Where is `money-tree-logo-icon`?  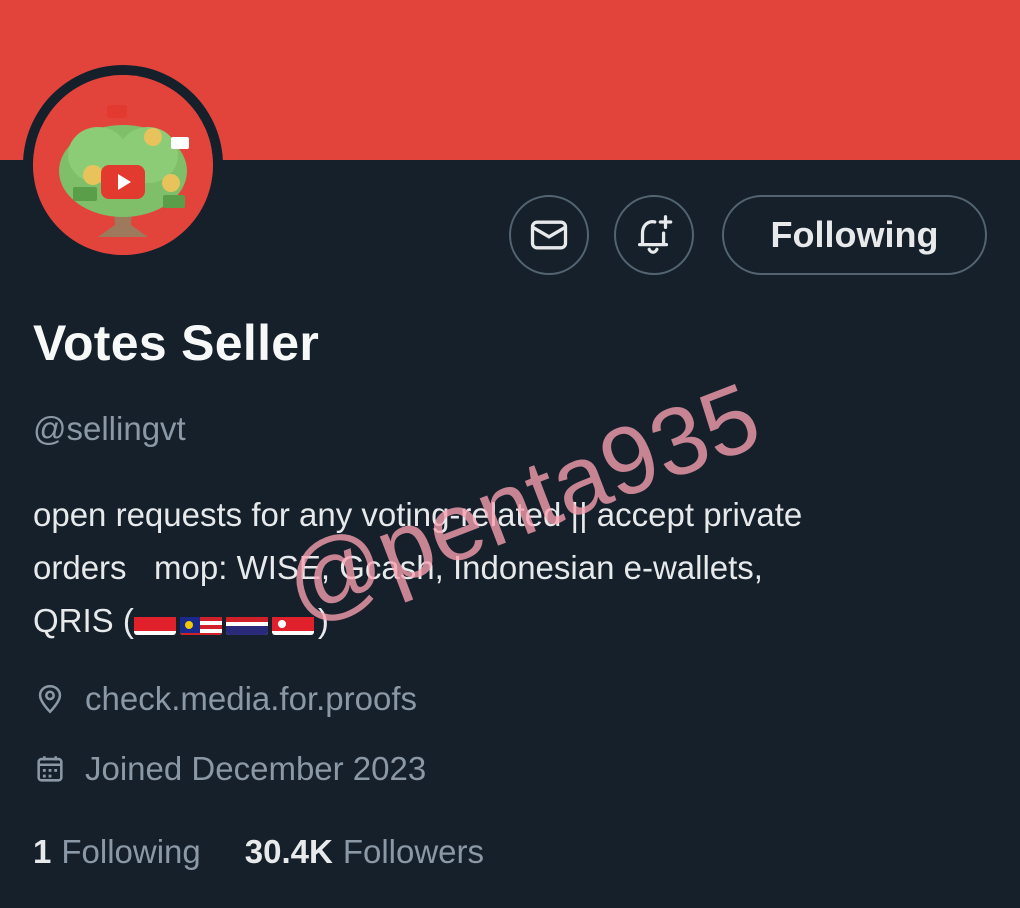
money-tree-logo-icon is located at coordinates (123, 165).